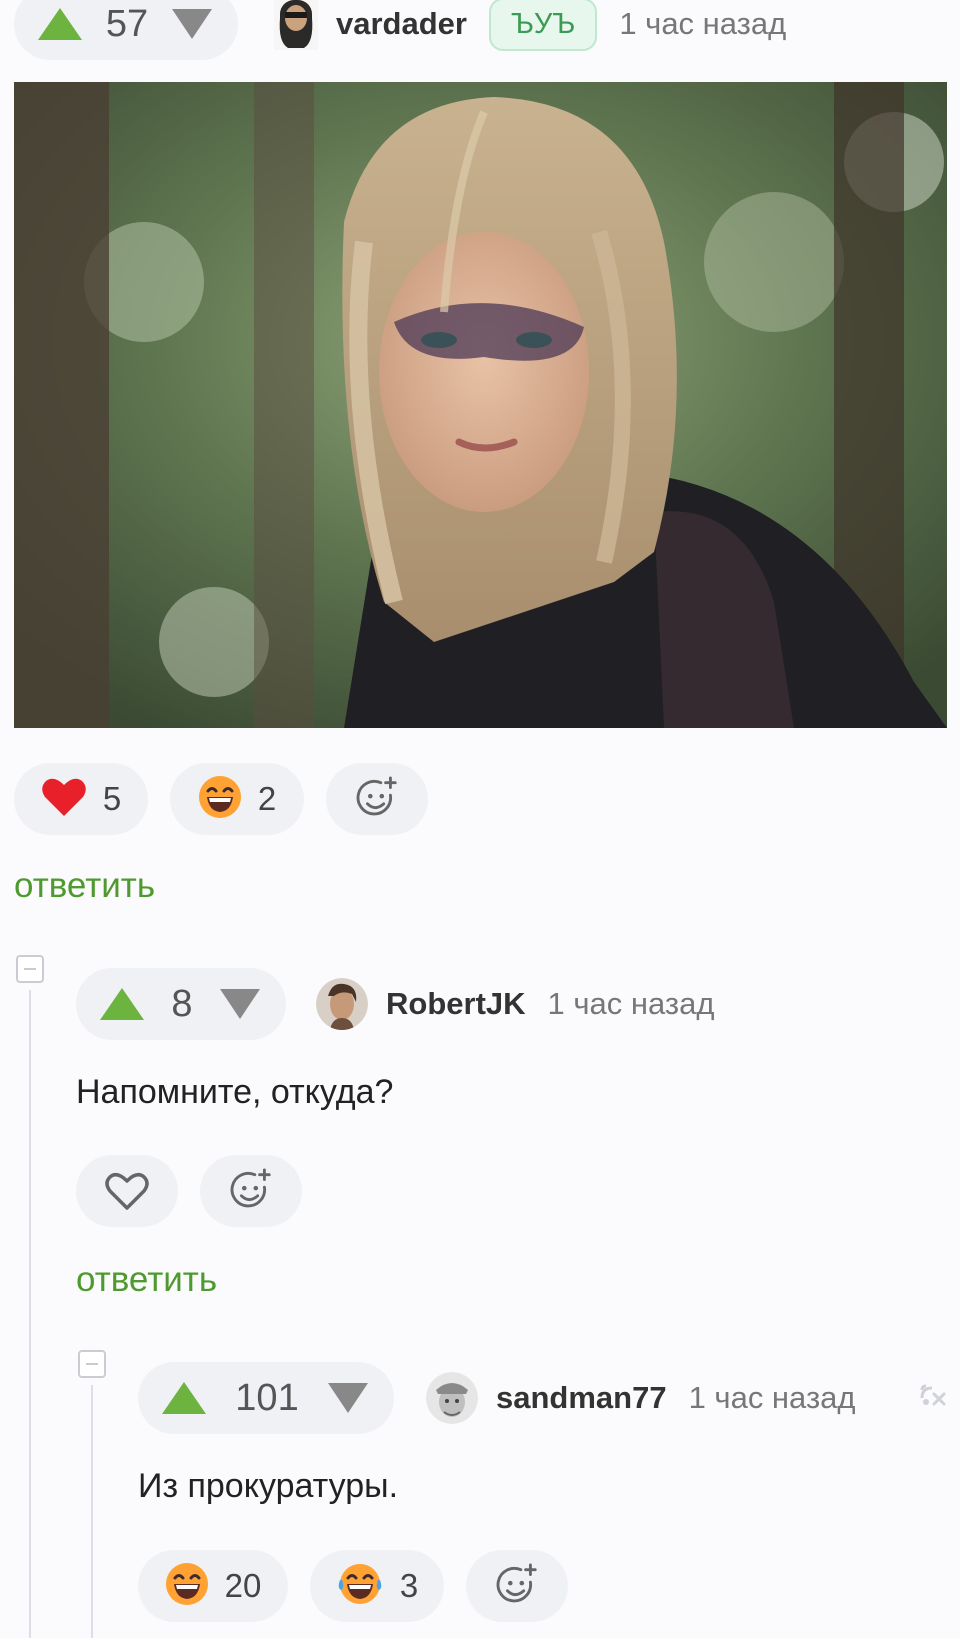 This screenshot has width=960, height=1638. Describe the element at coordinates (235, 1092) in the screenshot. I see `comment-text: Напомните, откуда?` at that location.